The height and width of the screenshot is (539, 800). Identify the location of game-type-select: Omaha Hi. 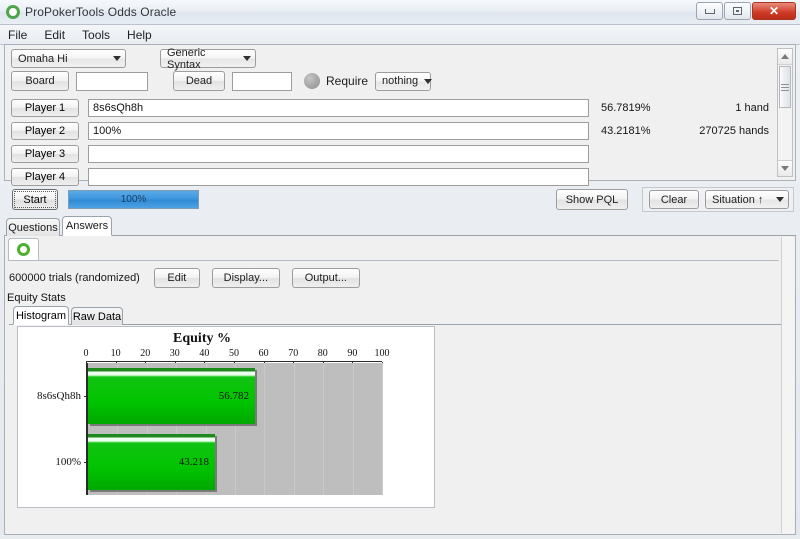
(68, 58).